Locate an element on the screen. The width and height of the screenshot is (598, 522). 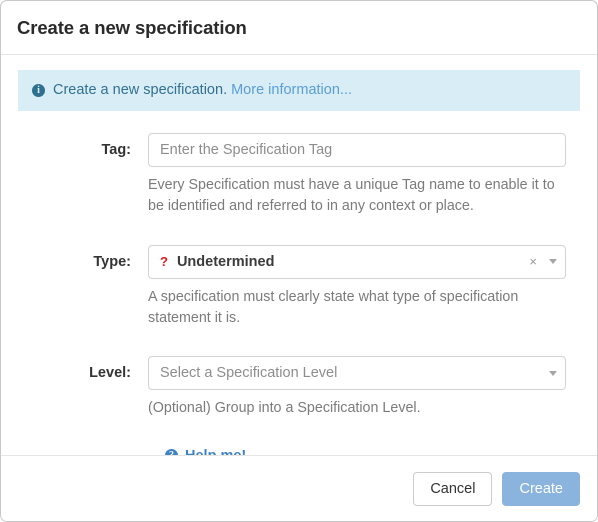
clear-icon: × is located at coordinates (533, 261).